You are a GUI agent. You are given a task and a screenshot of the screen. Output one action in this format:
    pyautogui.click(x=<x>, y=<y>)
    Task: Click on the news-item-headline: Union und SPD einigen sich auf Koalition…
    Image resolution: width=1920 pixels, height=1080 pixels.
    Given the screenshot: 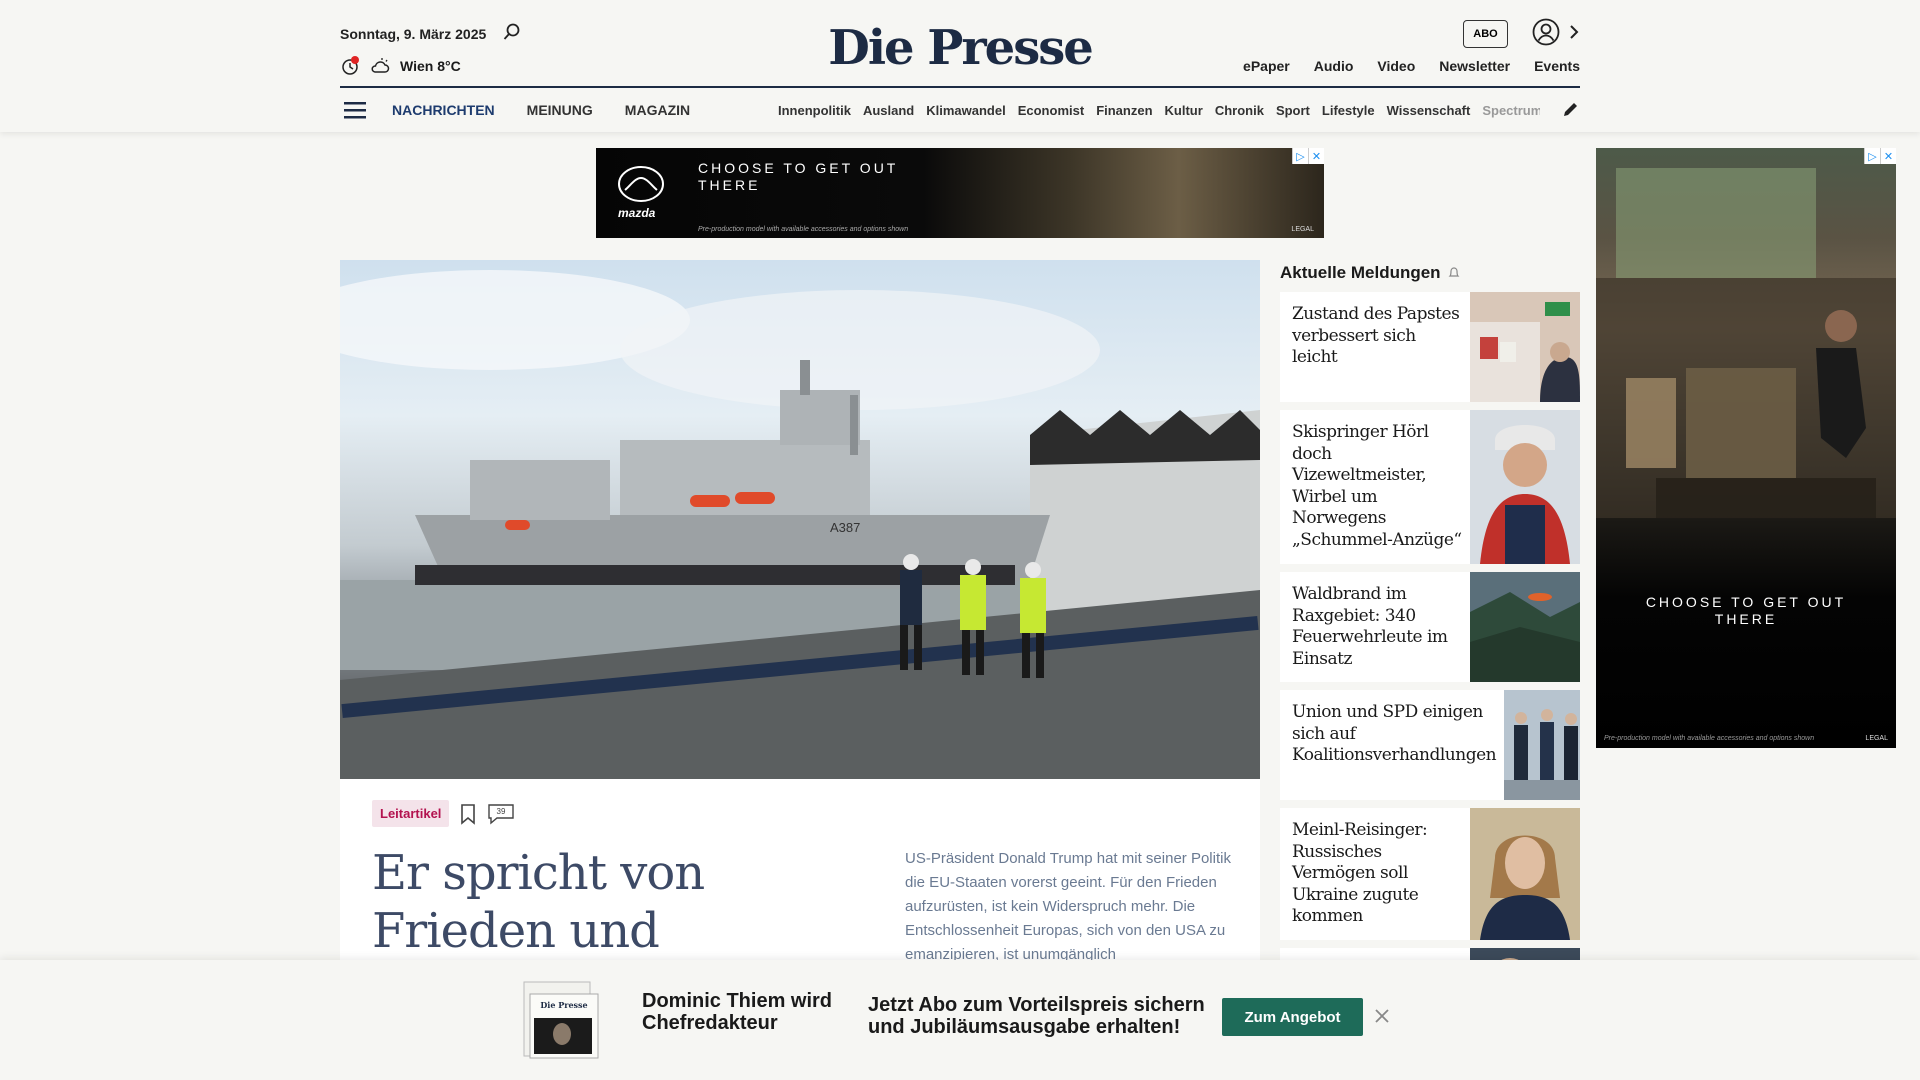 What is the action you would take?
    pyautogui.click(x=1394, y=733)
    